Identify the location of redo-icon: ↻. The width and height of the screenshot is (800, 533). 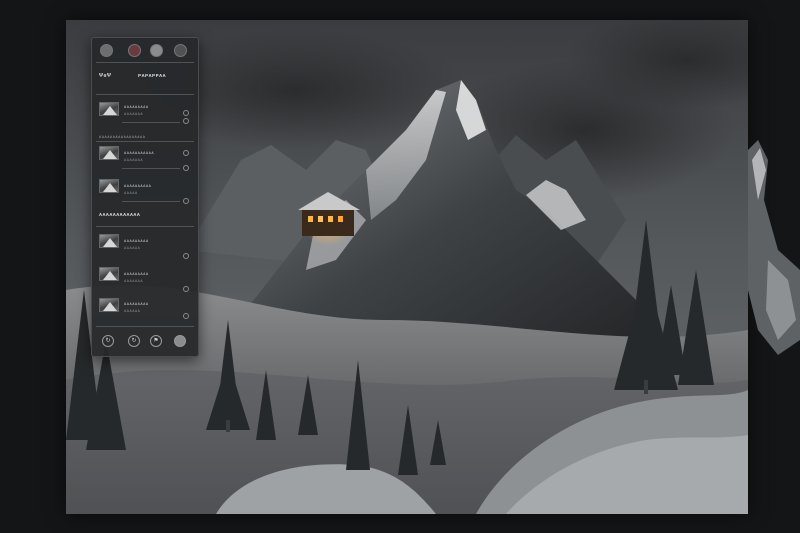
(134, 341).